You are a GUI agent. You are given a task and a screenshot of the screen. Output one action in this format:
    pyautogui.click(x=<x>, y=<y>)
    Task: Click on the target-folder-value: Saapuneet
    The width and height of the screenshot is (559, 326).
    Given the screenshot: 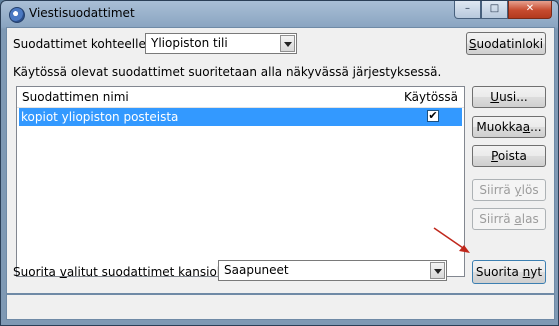 What is the action you would take?
    pyautogui.click(x=256, y=270)
    